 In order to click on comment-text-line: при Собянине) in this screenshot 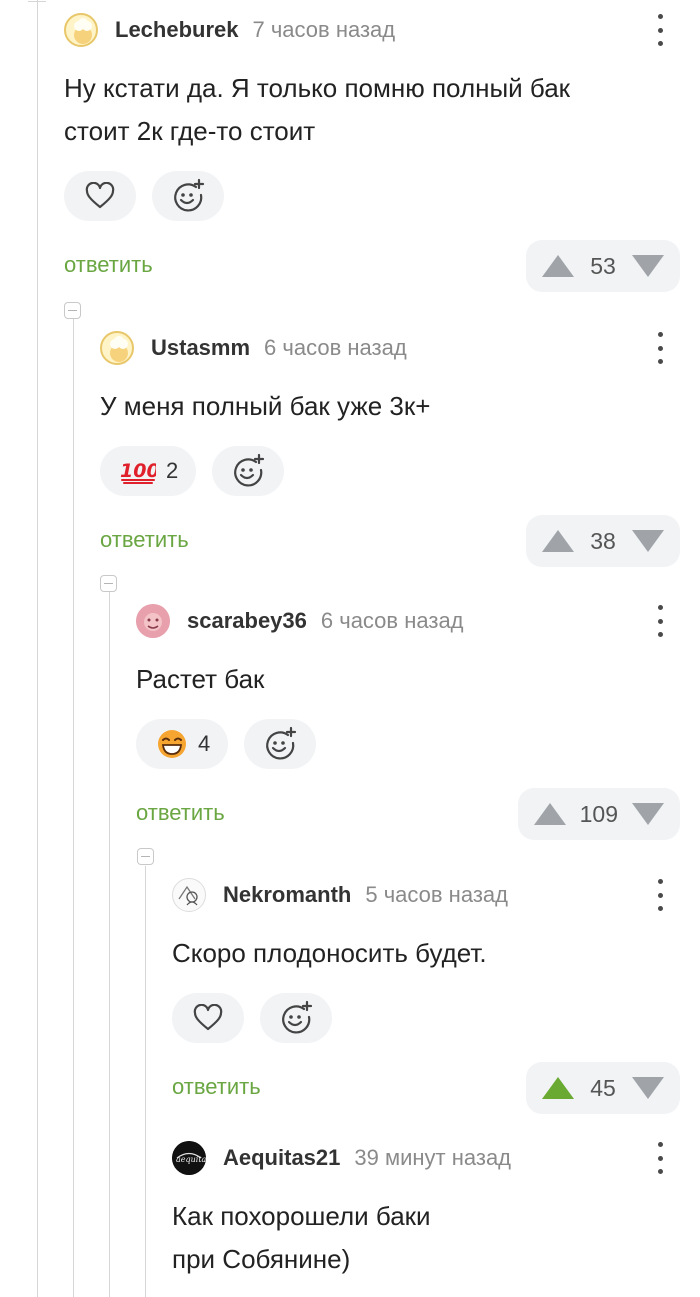, I will do `click(261, 1259)`.